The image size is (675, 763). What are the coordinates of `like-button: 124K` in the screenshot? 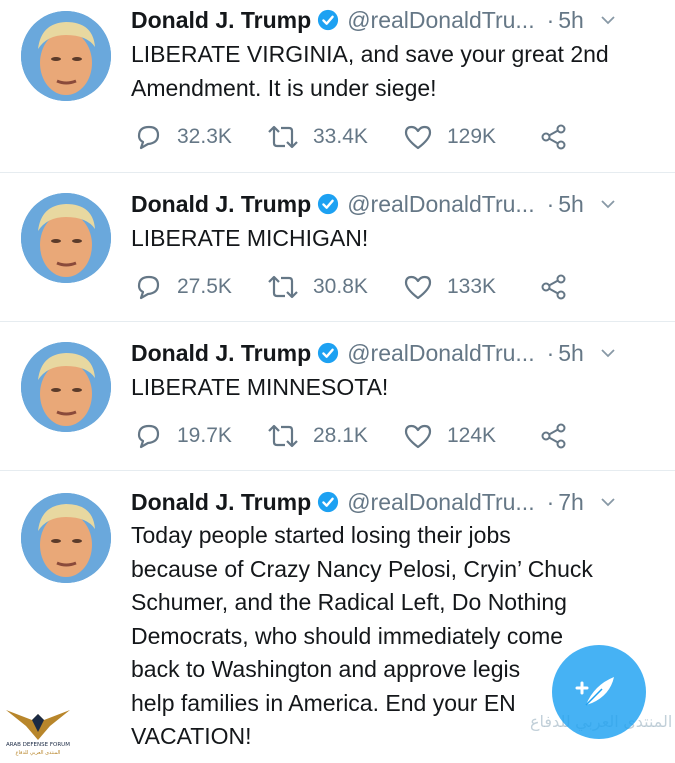 It's located at (449, 436).